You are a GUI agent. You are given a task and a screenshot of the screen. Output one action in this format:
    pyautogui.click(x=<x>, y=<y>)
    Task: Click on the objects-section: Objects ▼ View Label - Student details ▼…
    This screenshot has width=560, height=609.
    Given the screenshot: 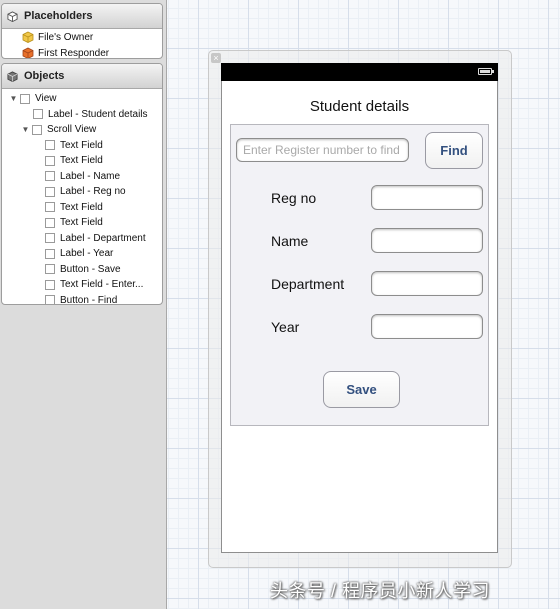 What is the action you would take?
    pyautogui.click(x=82, y=184)
    